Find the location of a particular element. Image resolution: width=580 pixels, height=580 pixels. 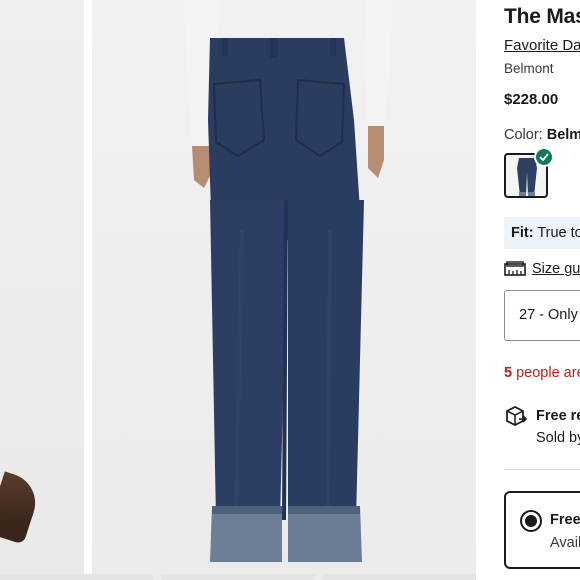

gallery-thumbnail-strip is located at coordinates (238, 577).